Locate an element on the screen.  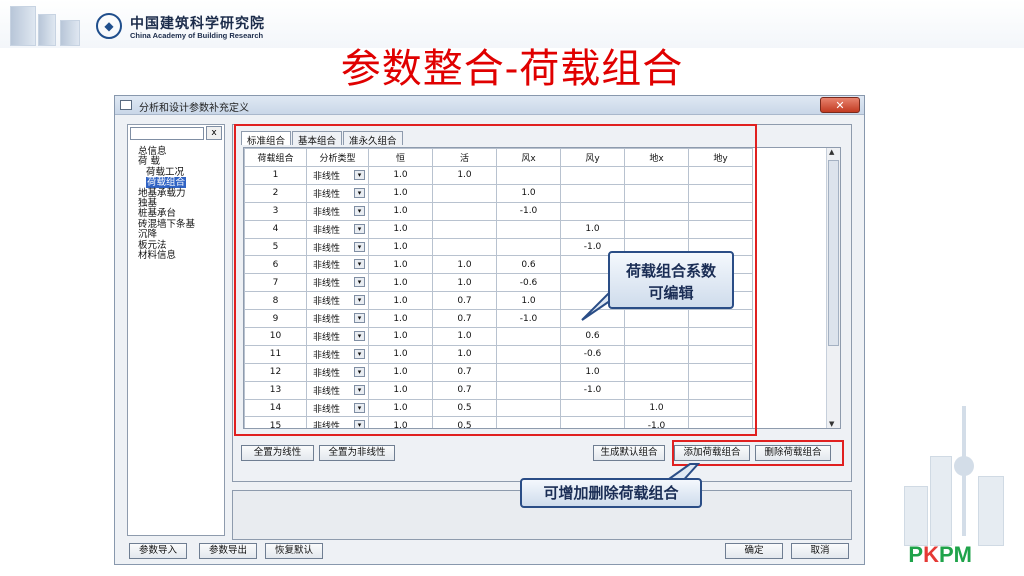
cancel-button: 取消 is located at coordinates (820, 551).